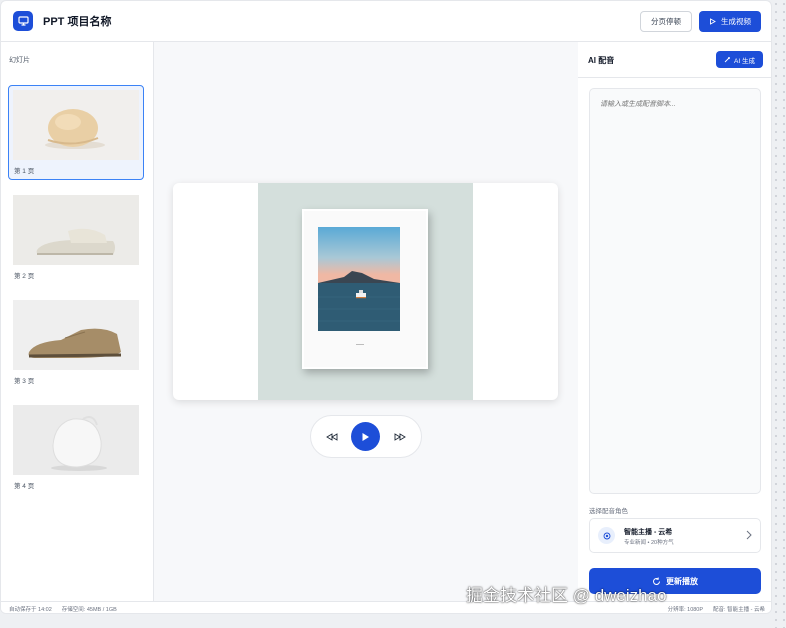  What do you see at coordinates (606, 535) in the screenshot?
I see `voice-avatar-icon` at bounding box center [606, 535].